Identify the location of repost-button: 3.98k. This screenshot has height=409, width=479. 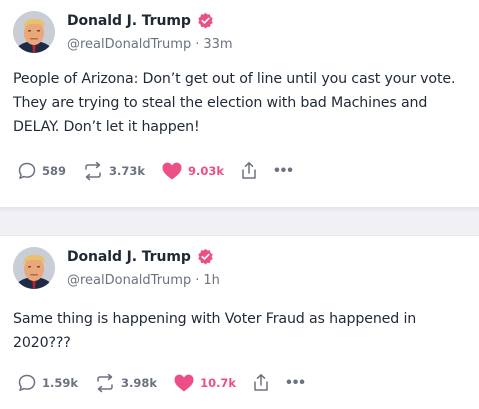
(125, 383).